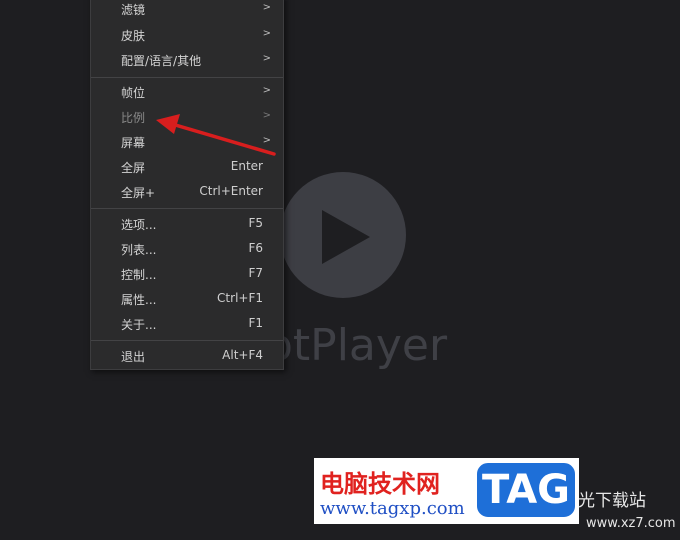 Image resolution: width=680 pixels, height=540 pixels. I want to click on menu-item-about: 关于... F1, so click(187, 324).